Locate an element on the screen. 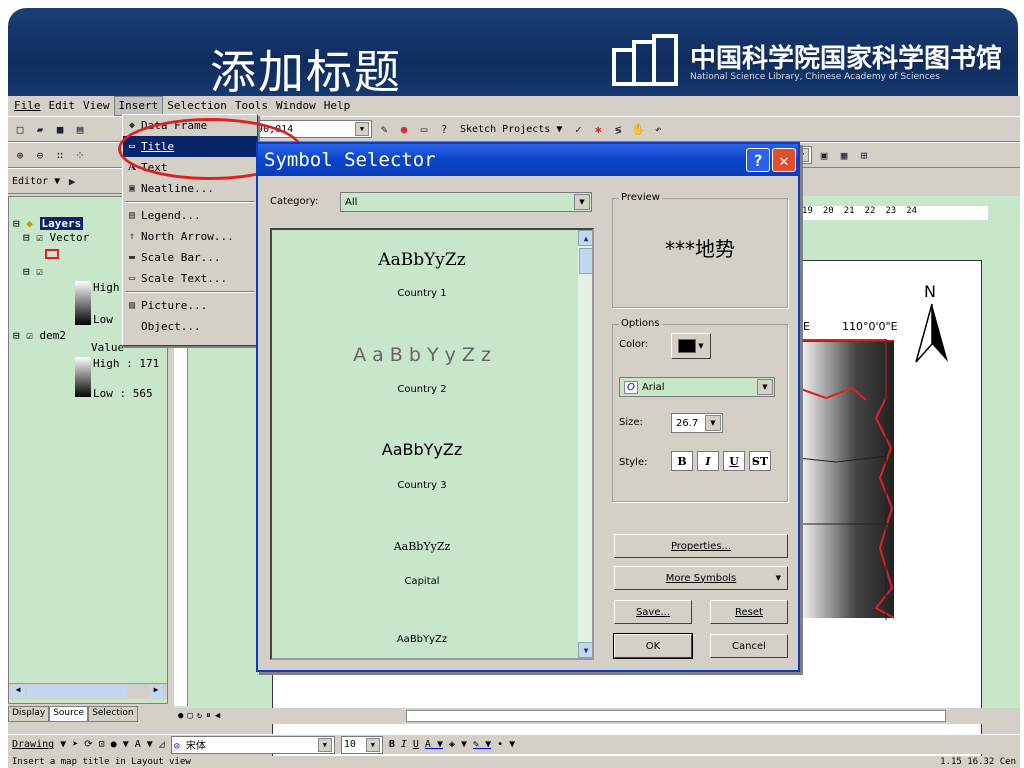 Image resolution: width=1024 pixels, height=768 pixels. toc-dem2: ⊟ ☑ dem2 is located at coordinates (39, 335).